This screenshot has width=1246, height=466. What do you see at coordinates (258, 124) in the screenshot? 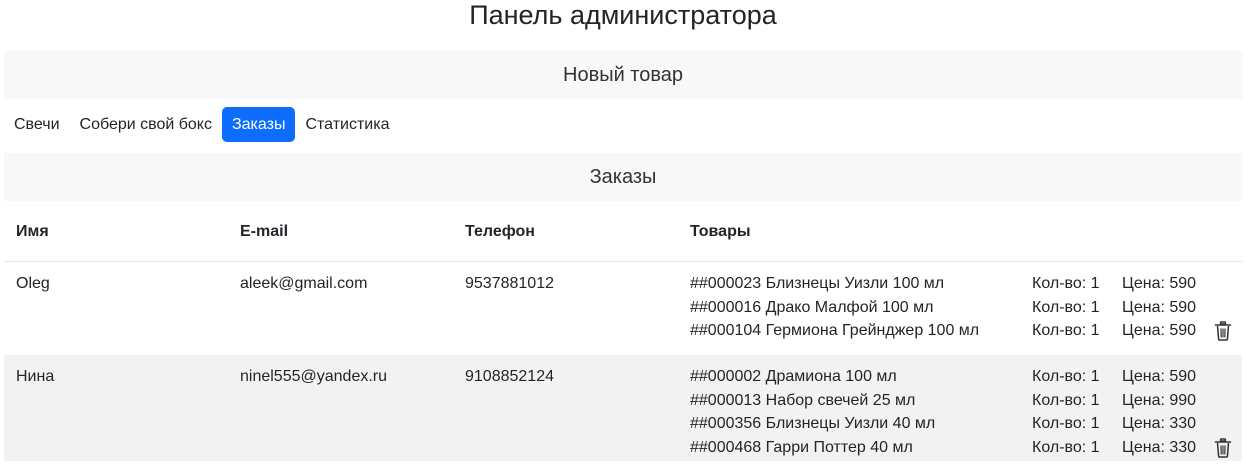
I see `tab-orders: Заказы` at bounding box center [258, 124].